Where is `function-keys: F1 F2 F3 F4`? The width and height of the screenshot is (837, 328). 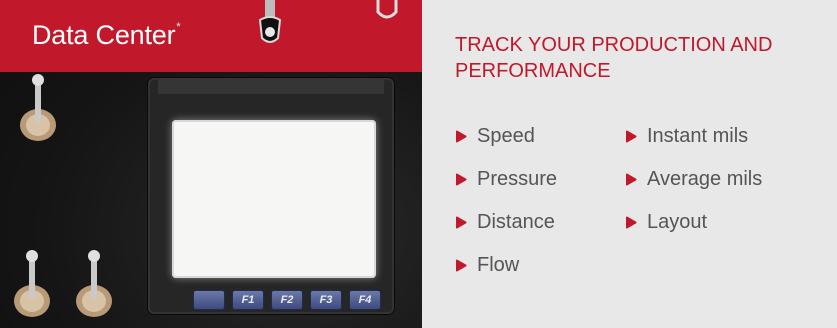
function-keys: F1 F2 F3 F4 is located at coordinates (287, 300).